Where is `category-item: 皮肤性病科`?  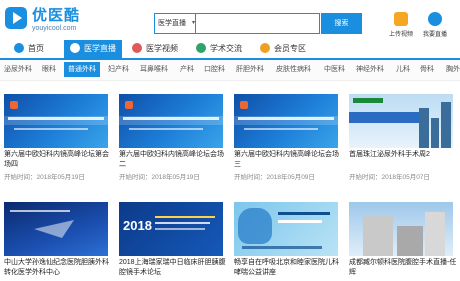
category-item: 皮肤性病科 is located at coordinates (293, 70).